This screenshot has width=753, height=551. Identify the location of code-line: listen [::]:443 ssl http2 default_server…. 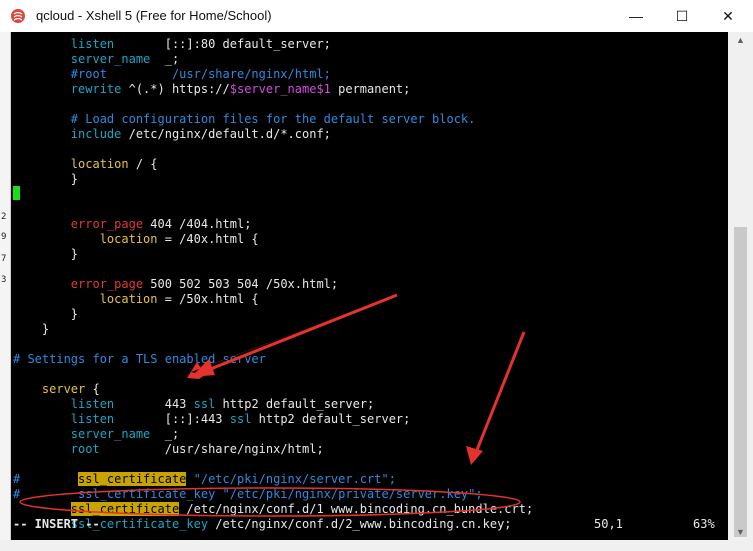
(212, 419).